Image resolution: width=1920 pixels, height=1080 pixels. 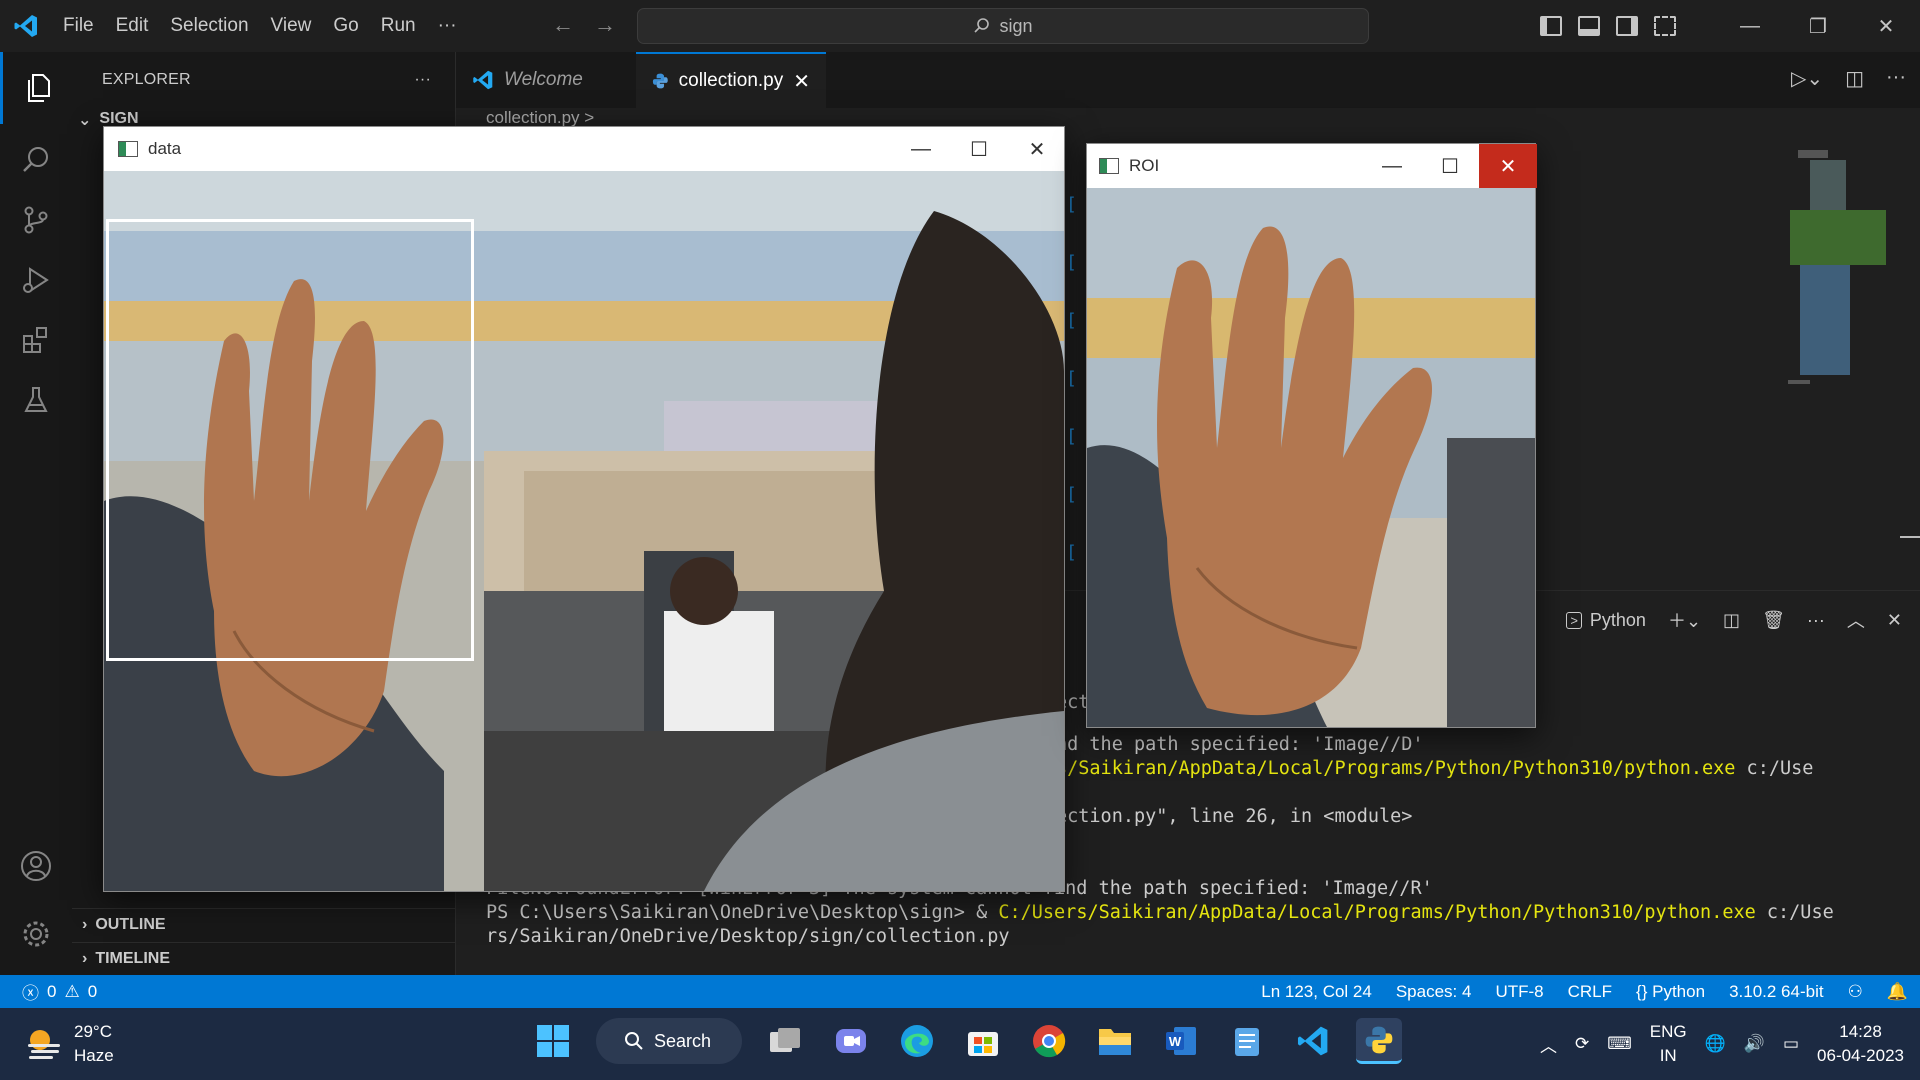 What do you see at coordinates (1670, 992) in the screenshot?
I see `language-mode: {} Python` at bounding box center [1670, 992].